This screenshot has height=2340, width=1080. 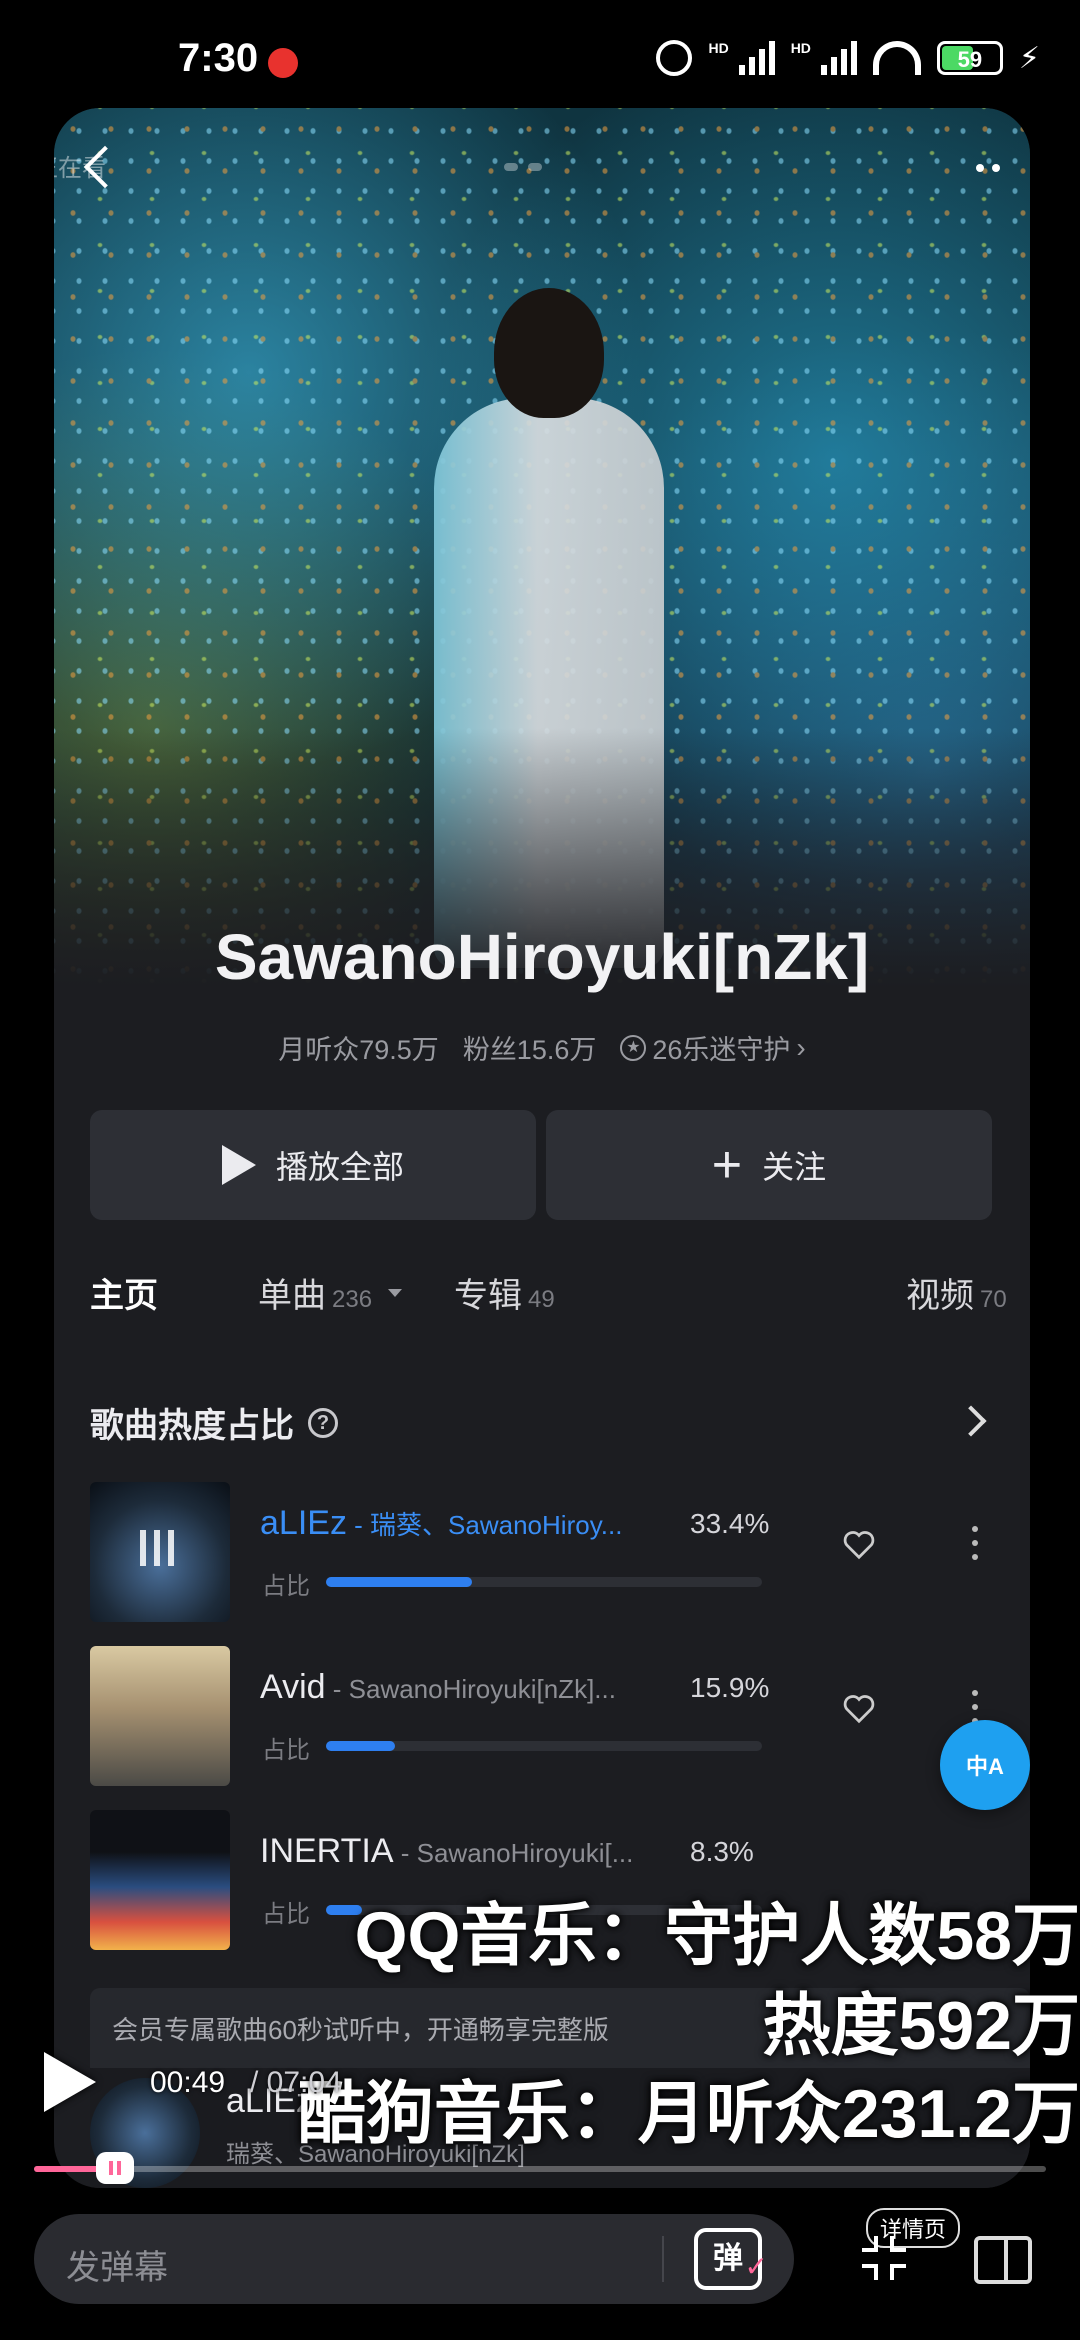 What do you see at coordinates (727, 1165) in the screenshot?
I see `plus-icon: +` at bounding box center [727, 1165].